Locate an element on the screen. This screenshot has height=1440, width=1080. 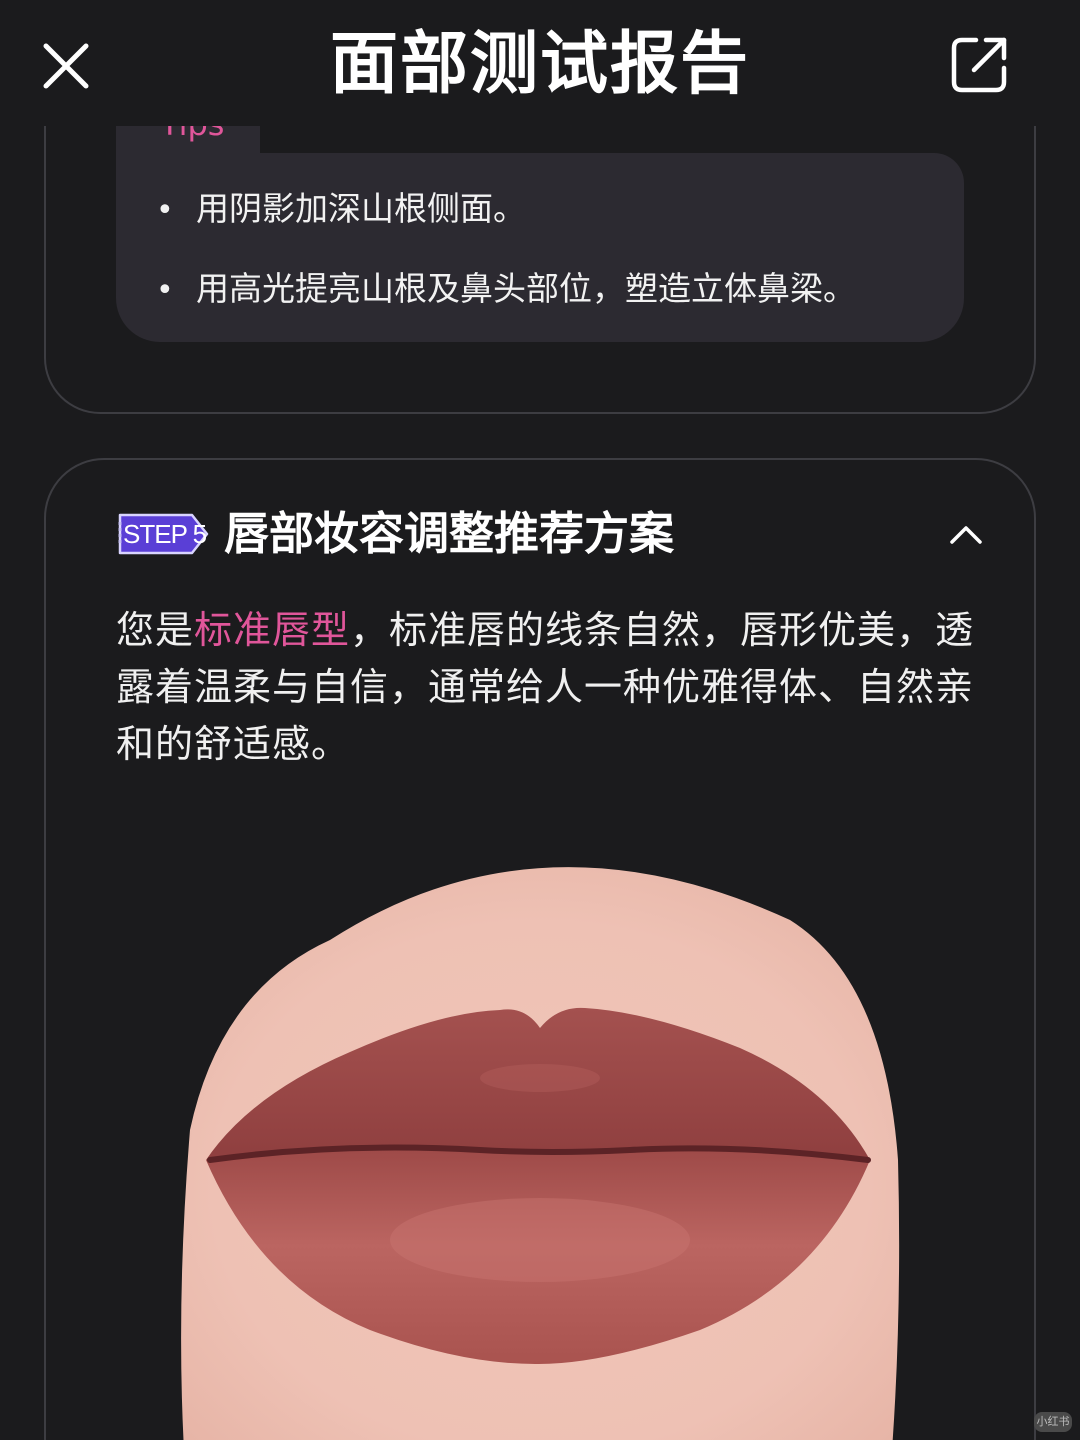
collapse-button is located at coordinates (966, 534).